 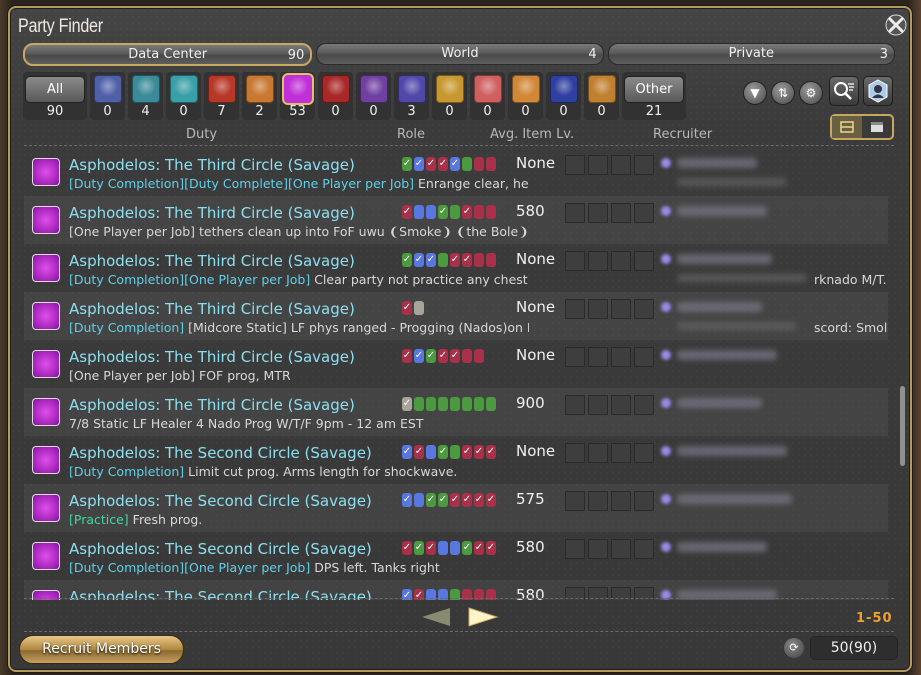 What do you see at coordinates (201, 134) in the screenshot?
I see `column-header-duty: Duty` at bounding box center [201, 134].